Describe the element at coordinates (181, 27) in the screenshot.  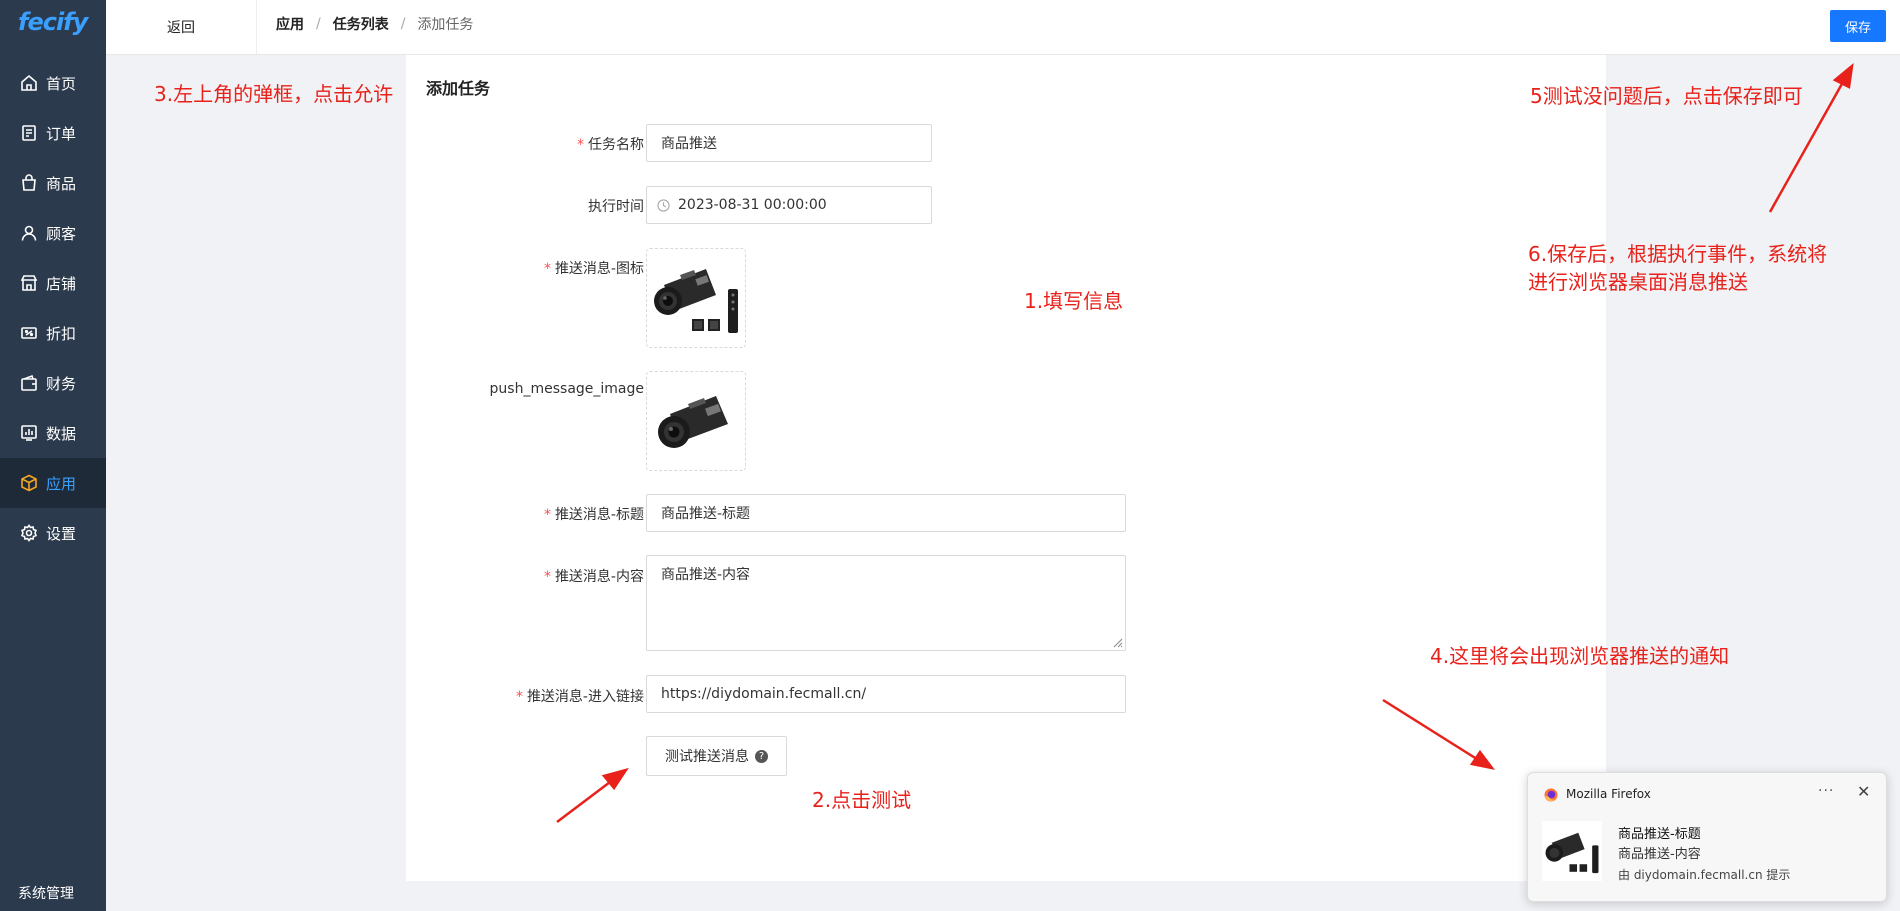
I see `back-button: 返回` at that location.